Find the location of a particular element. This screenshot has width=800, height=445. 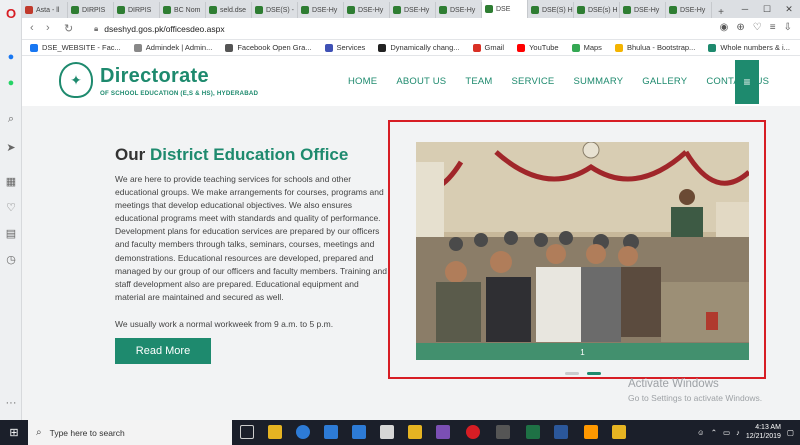

bookmark-item: Services is located at coordinates (344, 47).